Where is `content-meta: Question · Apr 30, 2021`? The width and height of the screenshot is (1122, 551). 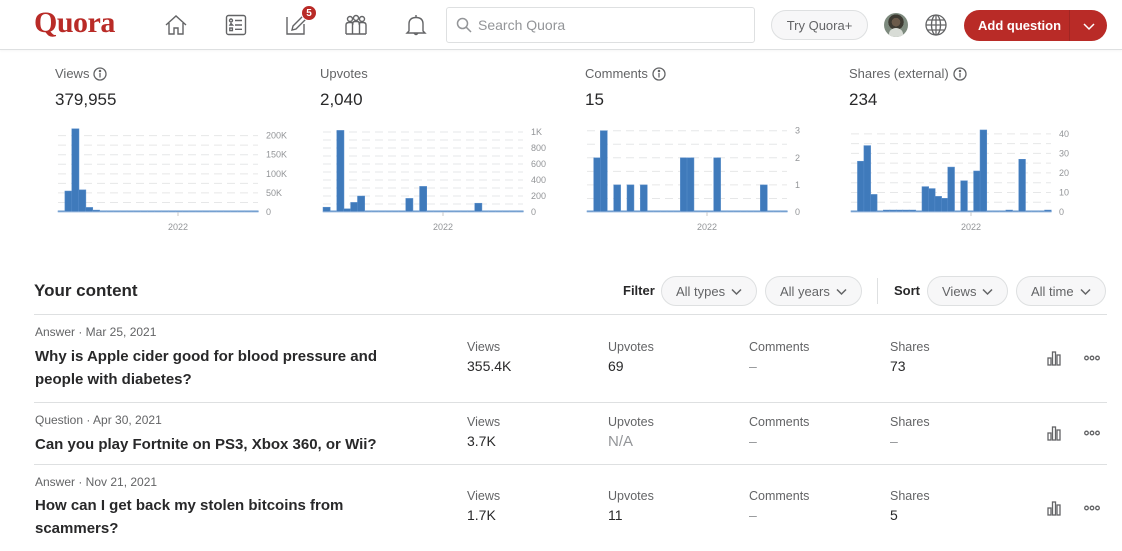 content-meta: Question · Apr 30, 2021 is located at coordinates (98, 420).